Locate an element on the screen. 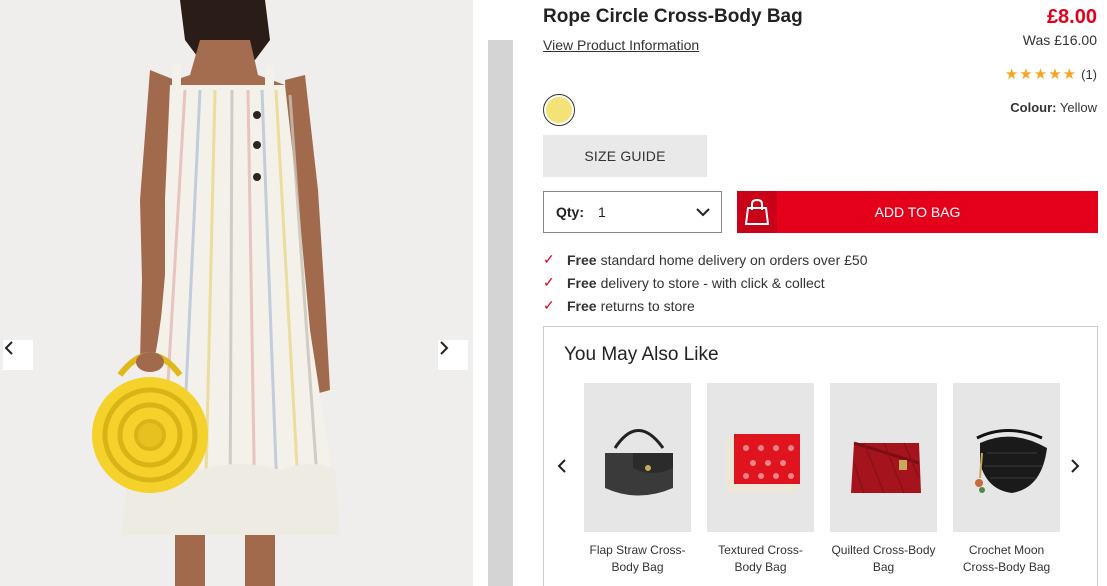  delivery-text: delivery to store - with click & collect is located at coordinates (712, 282).